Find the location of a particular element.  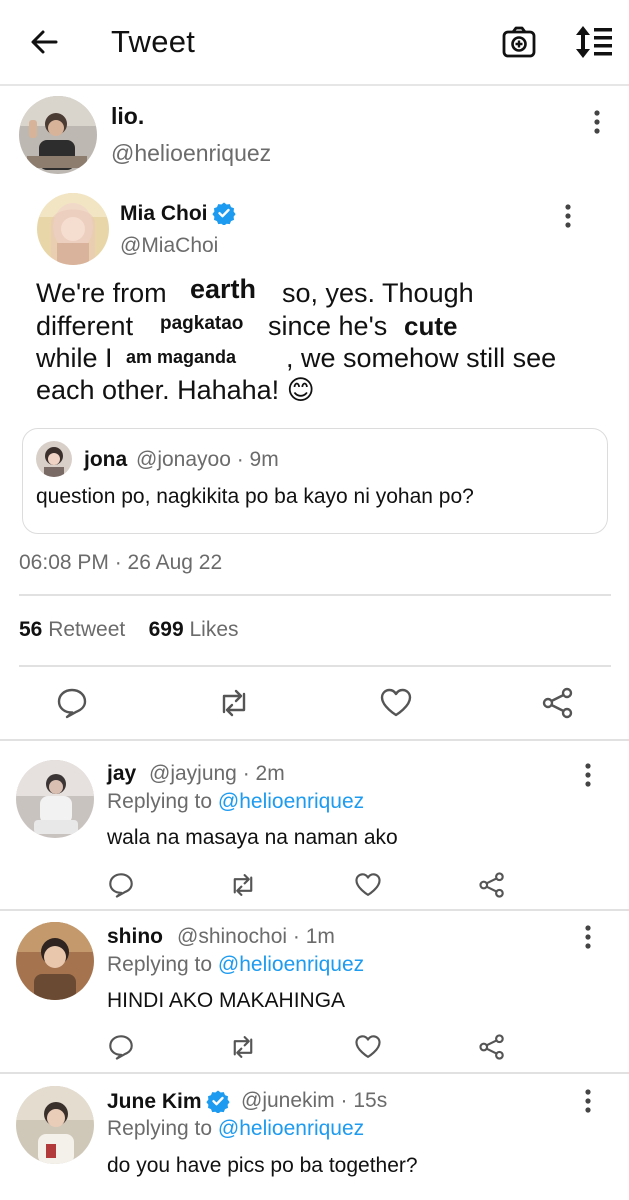

tweet-text-line-2b: since he's is located at coordinates (328, 326).